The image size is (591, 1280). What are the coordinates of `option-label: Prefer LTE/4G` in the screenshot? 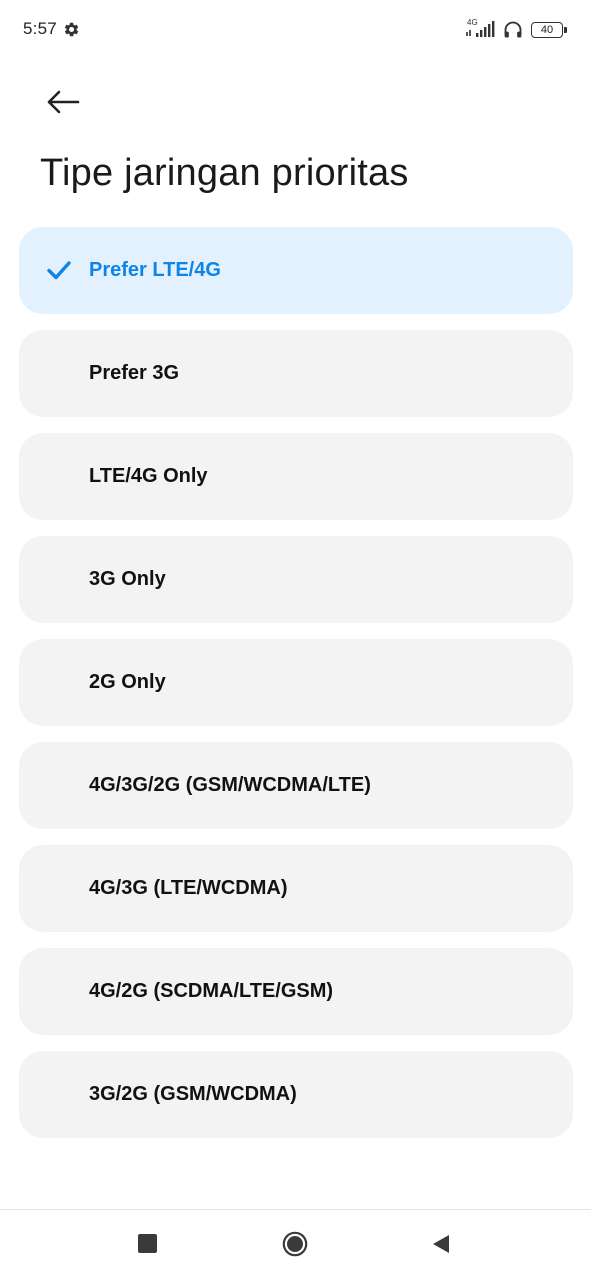 It's located at (155, 270).